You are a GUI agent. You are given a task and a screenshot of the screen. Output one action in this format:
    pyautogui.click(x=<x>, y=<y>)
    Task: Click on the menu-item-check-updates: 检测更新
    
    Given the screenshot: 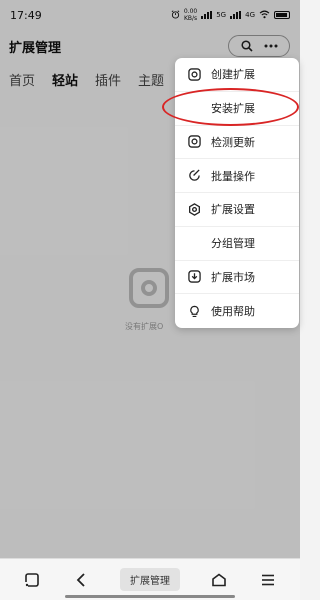 What is the action you would take?
    pyautogui.click(x=237, y=143)
    